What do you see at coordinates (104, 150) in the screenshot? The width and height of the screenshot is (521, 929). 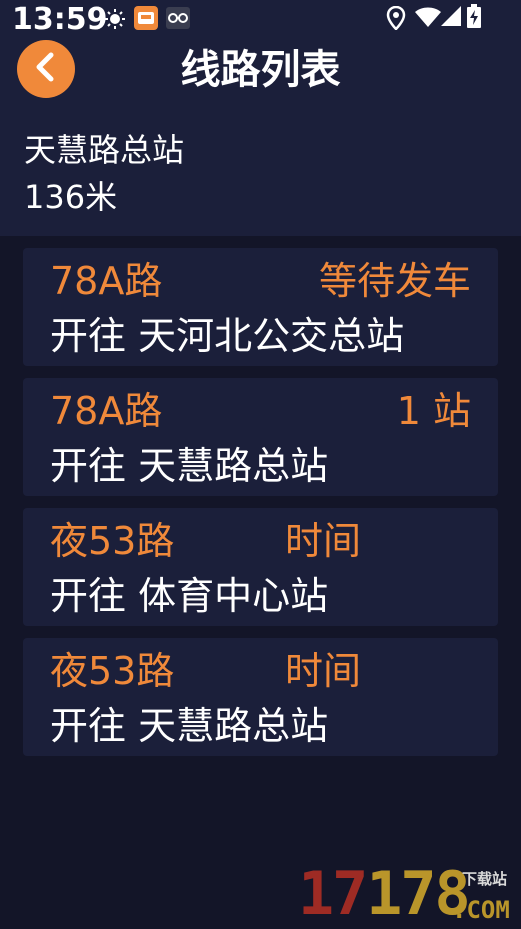 I see `station-name: 天慧路总站` at bounding box center [104, 150].